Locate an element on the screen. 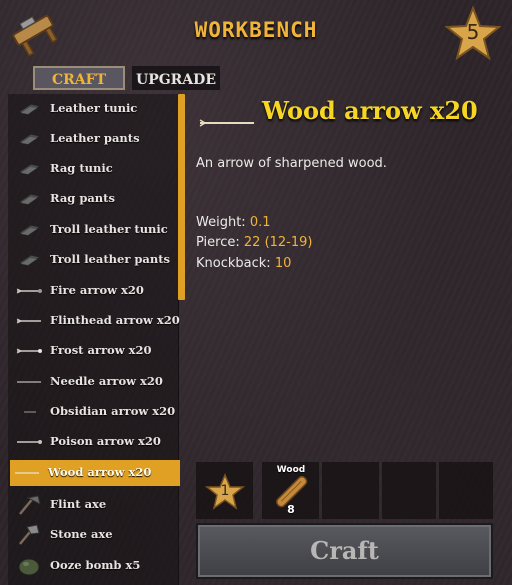 The width and height of the screenshot is (512, 585). recipe-label: Ooze bomb x5 is located at coordinates (95, 565).